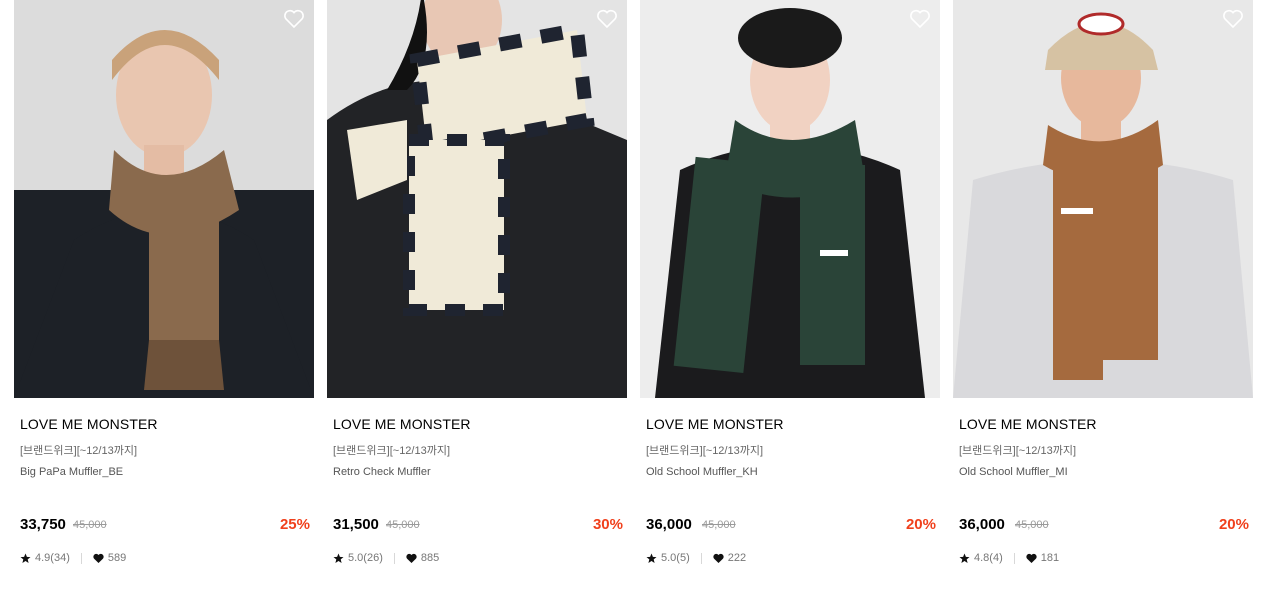 The width and height of the screenshot is (1269, 589). I want to click on product-stats: 4.9(34) 589, so click(73, 558).